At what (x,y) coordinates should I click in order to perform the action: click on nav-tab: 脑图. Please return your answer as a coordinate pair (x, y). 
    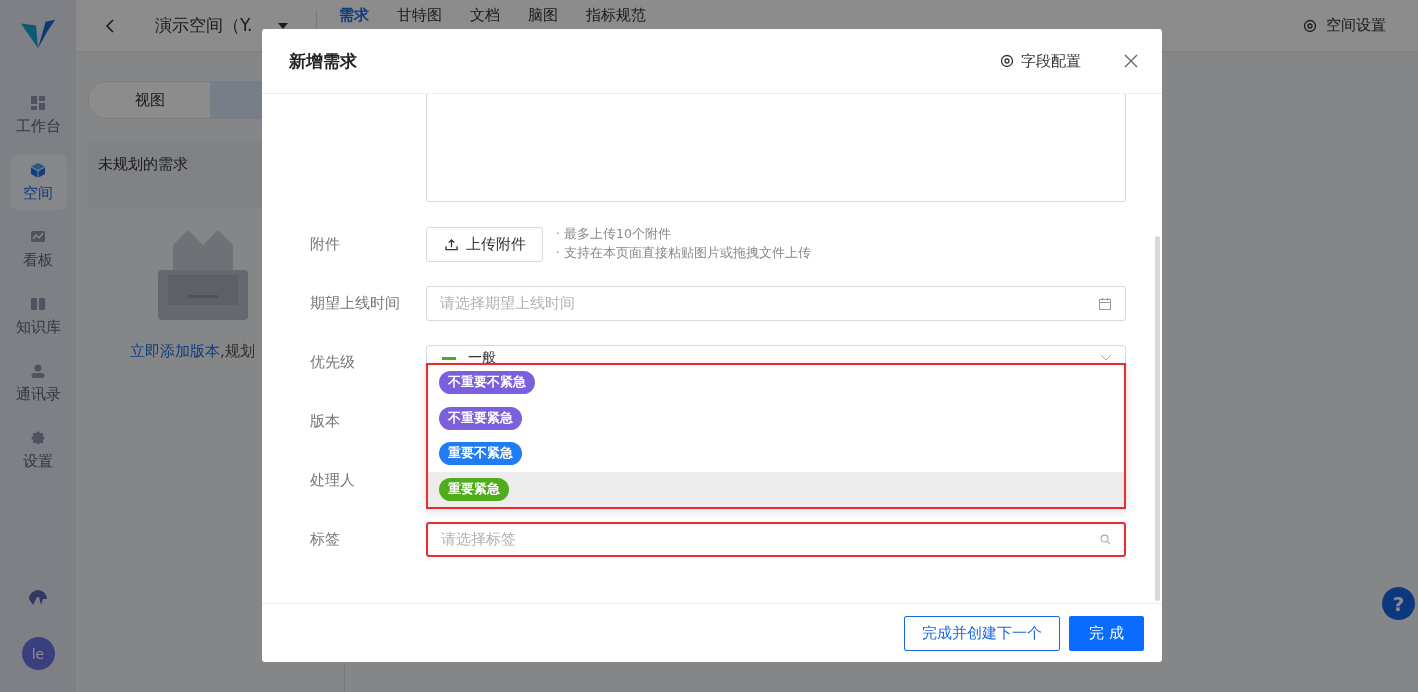
    Looking at the image, I should click on (543, 12).